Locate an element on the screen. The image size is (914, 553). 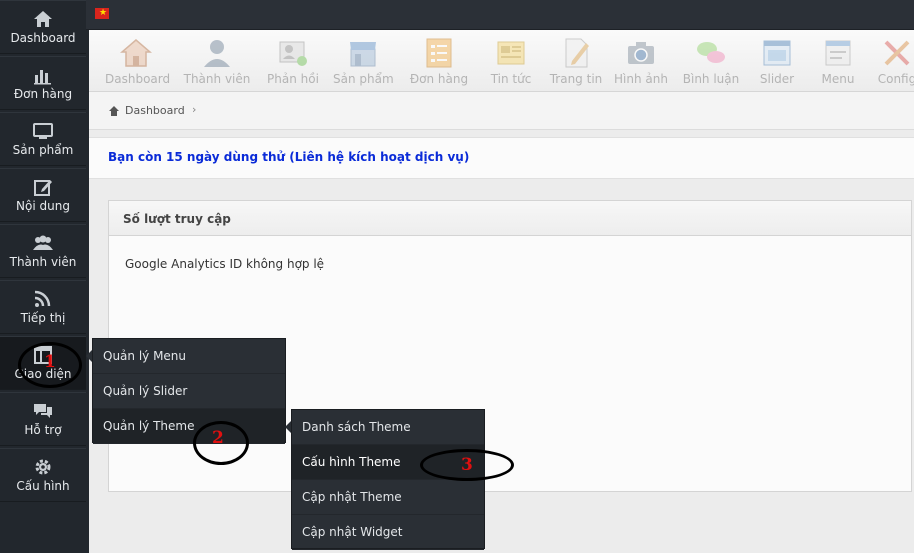
bar-chart-icon is located at coordinates (42, 77).